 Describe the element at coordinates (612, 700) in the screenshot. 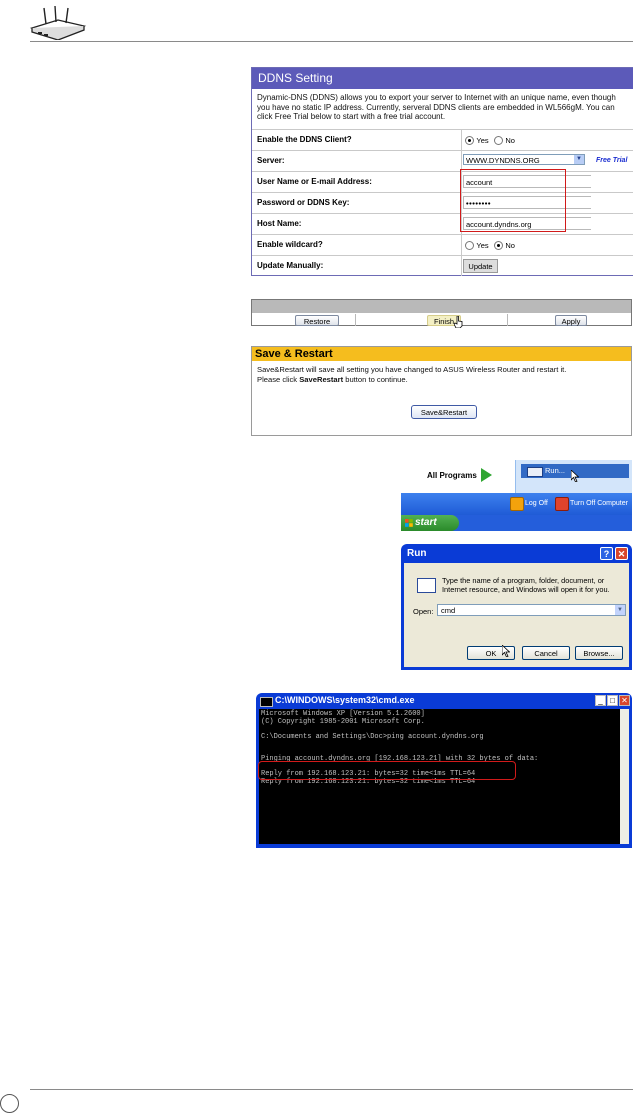

I see `maximize-icon: □` at that location.